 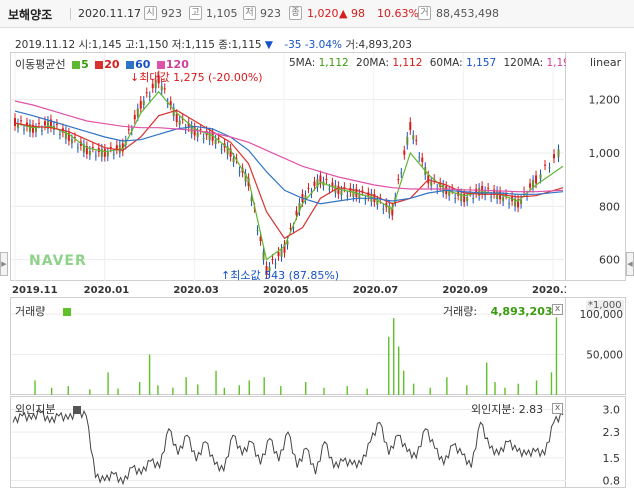 What do you see at coordinates (557, 309) in the screenshot?
I see `volume-close-icon: x` at bounding box center [557, 309].